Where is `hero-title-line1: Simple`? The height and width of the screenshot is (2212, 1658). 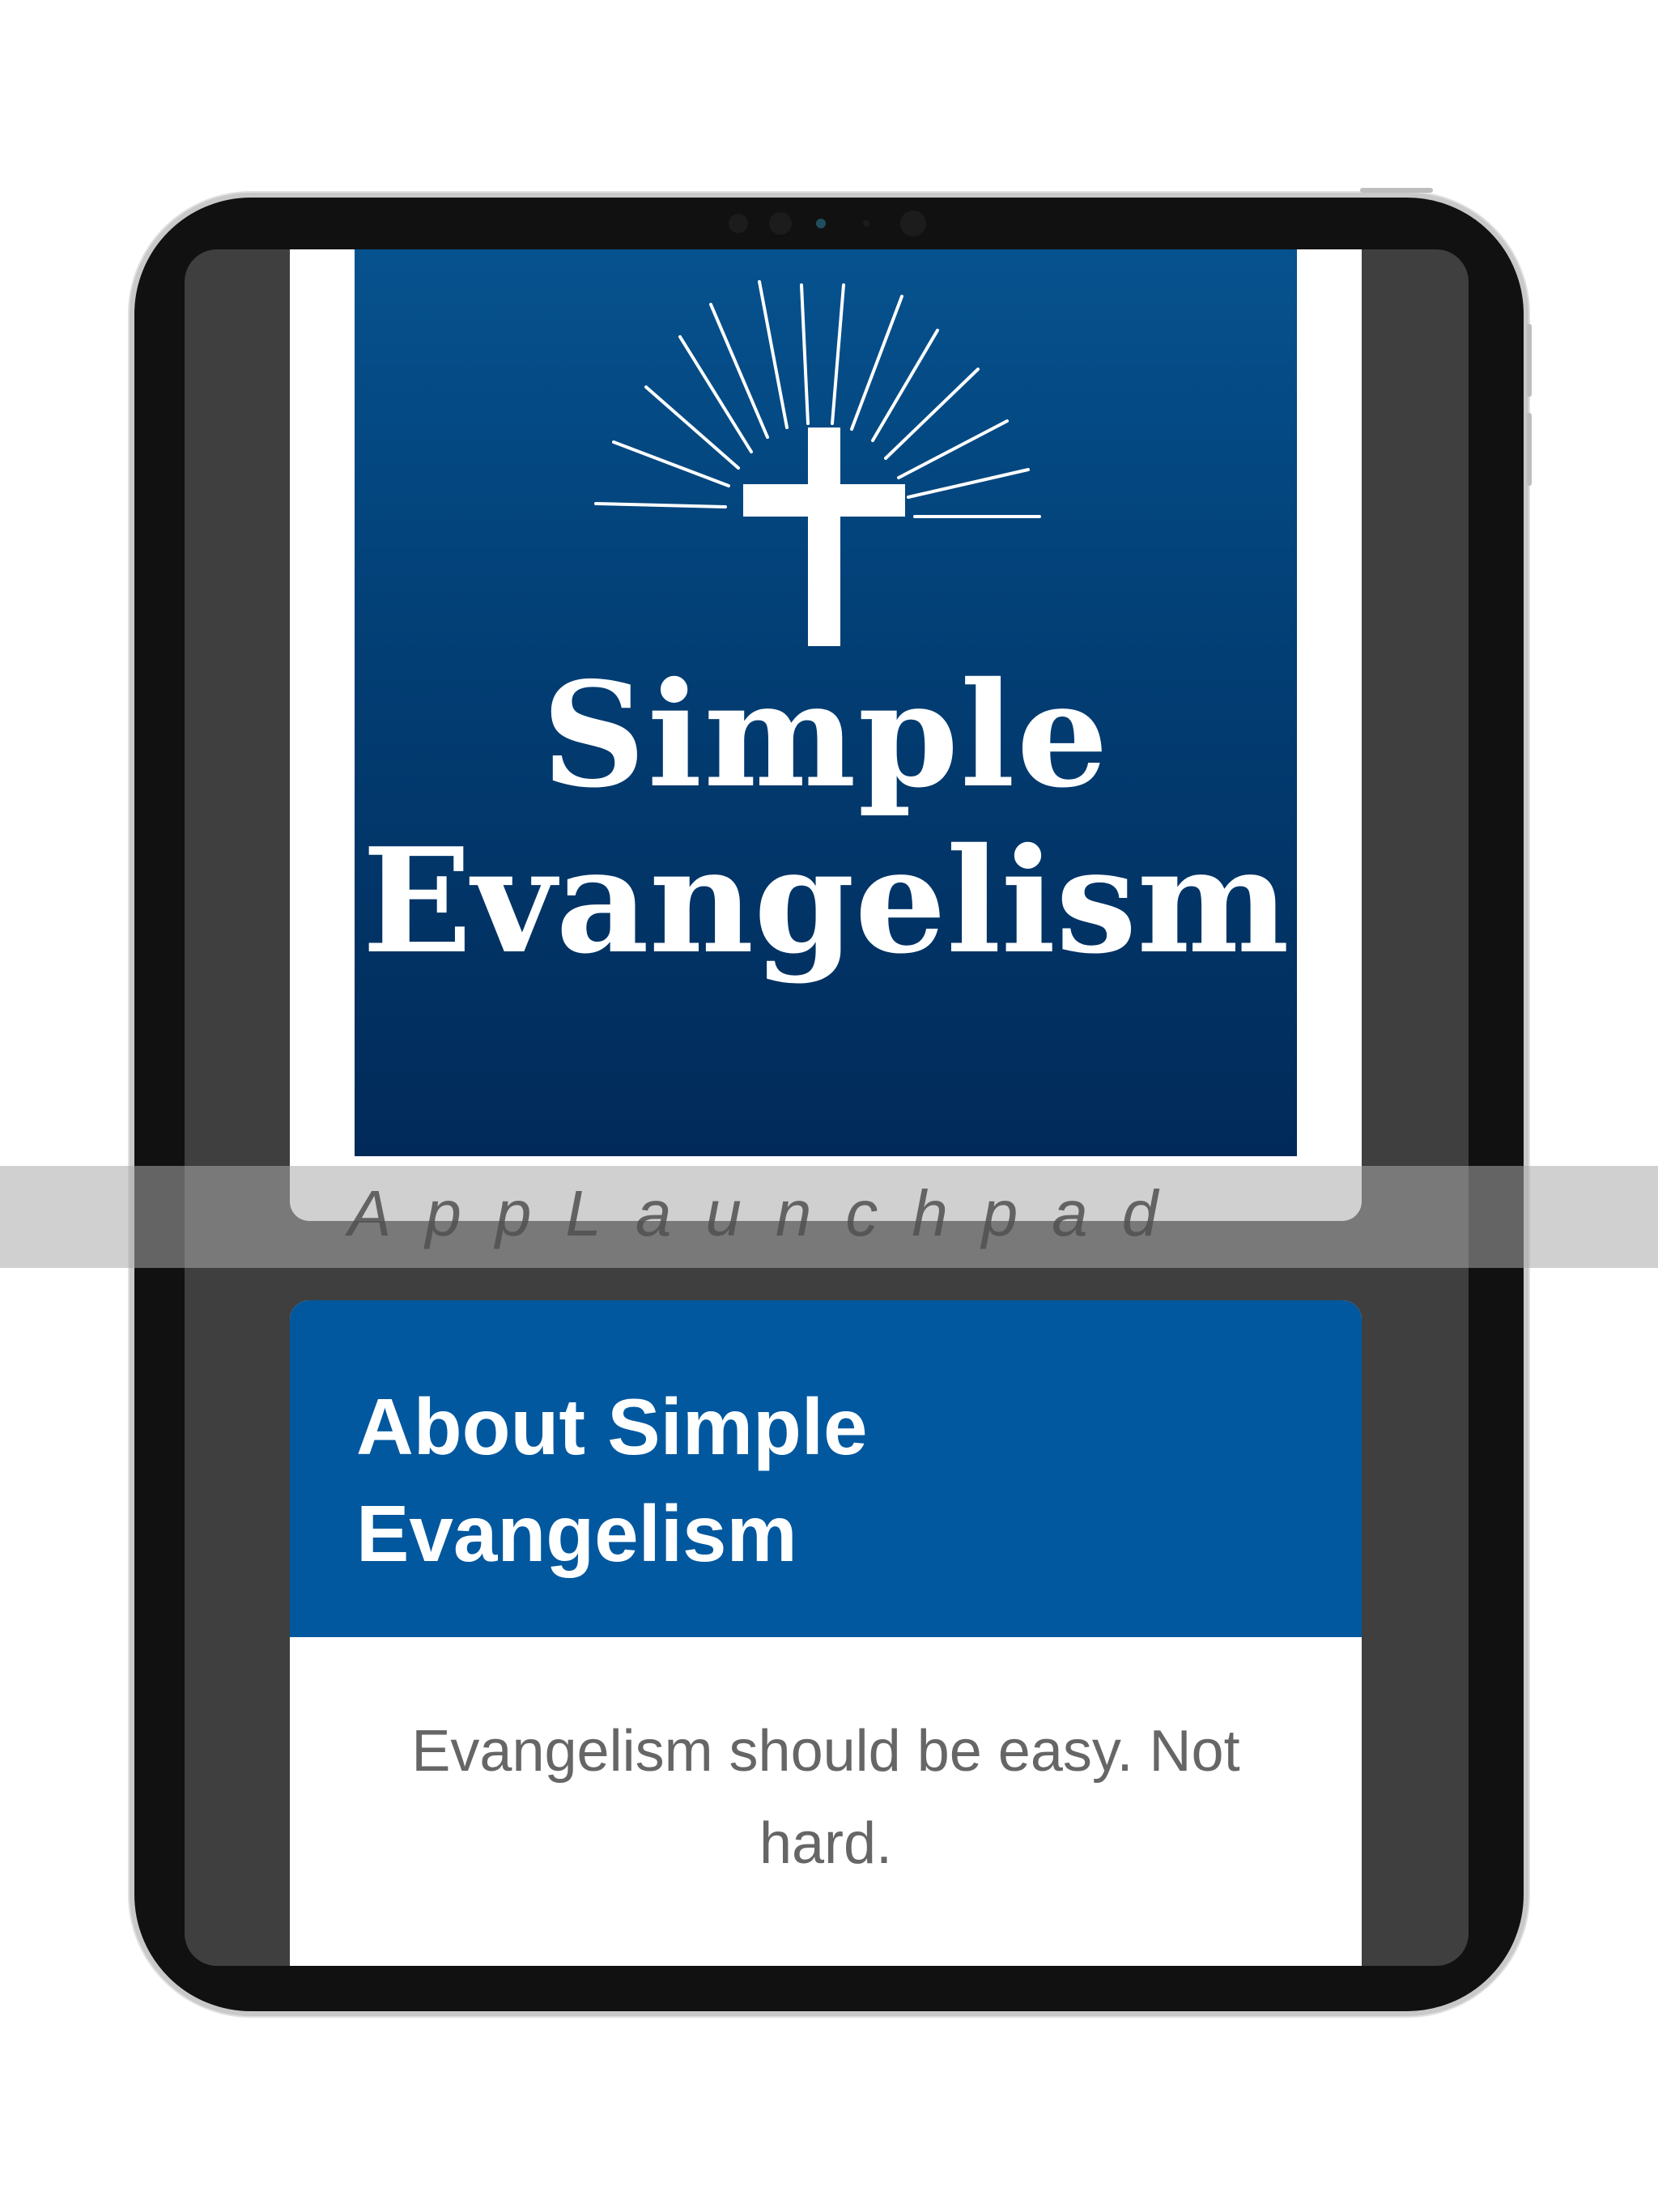 hero-title-line1: Simple is located at coordinates (826, 735).